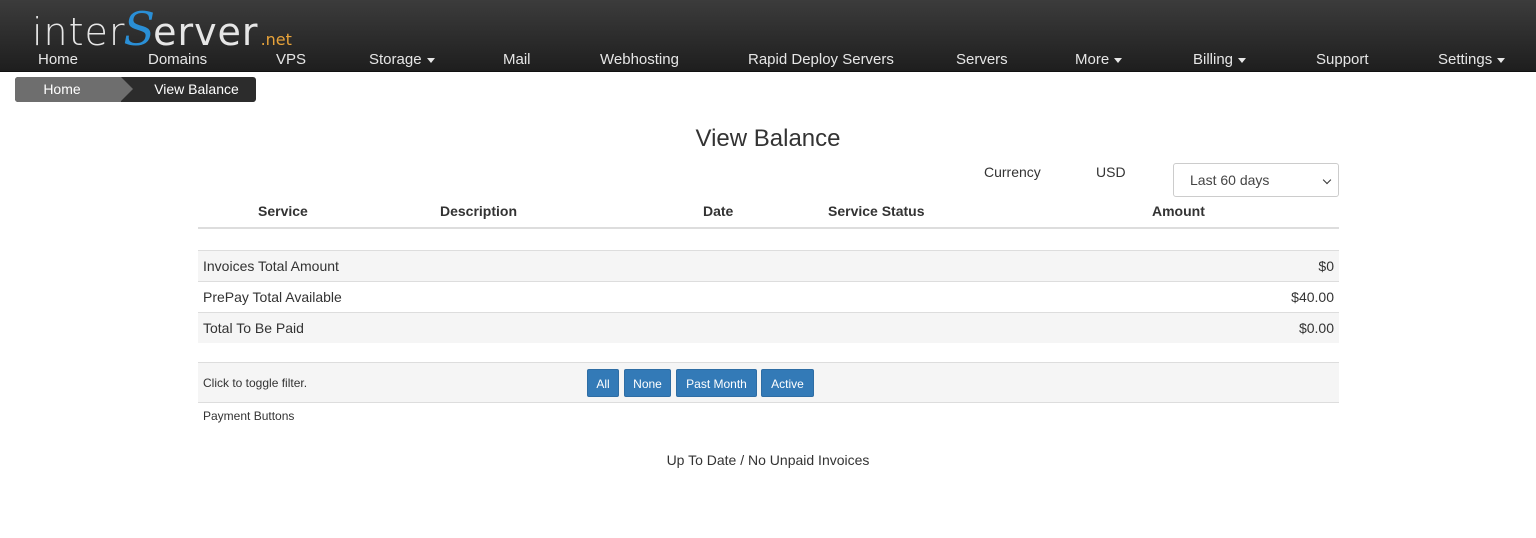 This screenshot has height=538, width=1536. I want to click on nav-label: Mail, so click(517, 59).